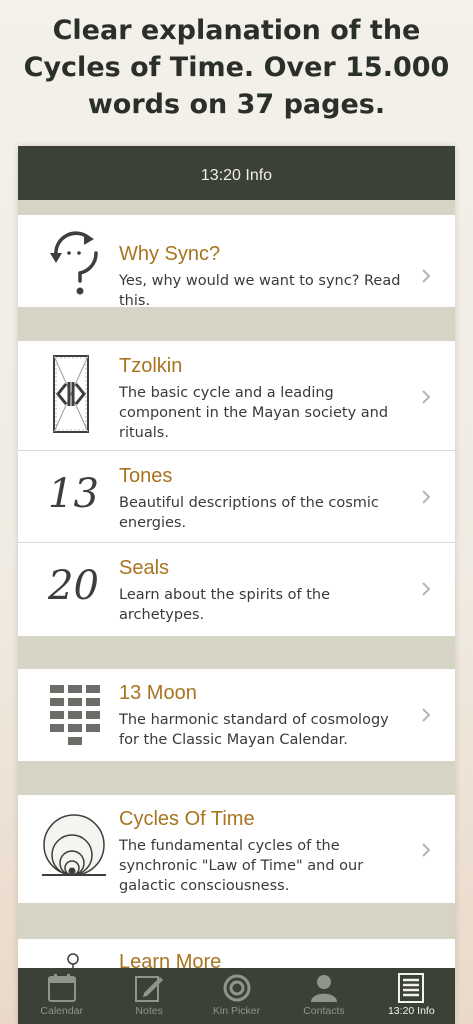 The height and width of the screenshot is (1024, 473). I want to click on navbar-title: 13:20 Info, so click(236, 175).